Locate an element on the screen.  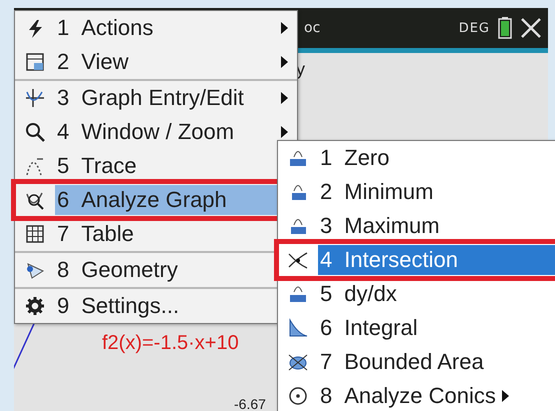
submenu-item: 4 Intersection is located at coordinates (436, 260).